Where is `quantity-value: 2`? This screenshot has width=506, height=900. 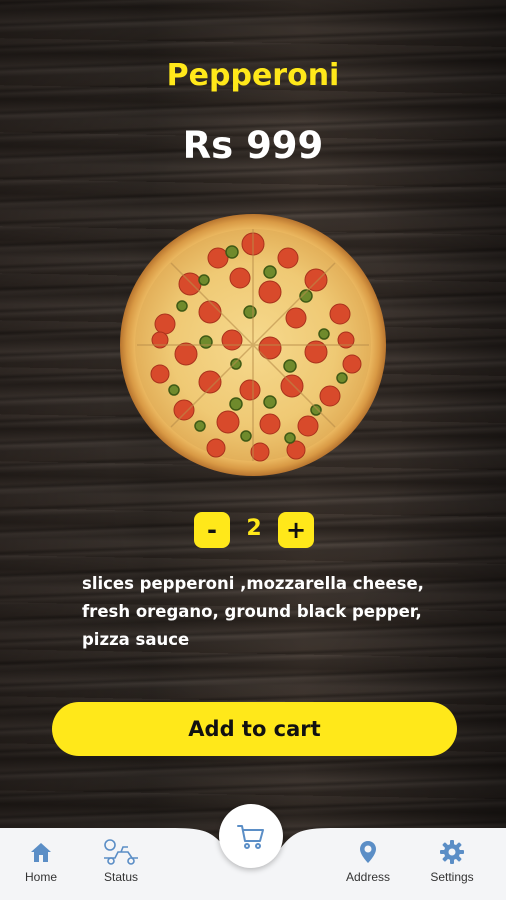 quantity-value: 2 is located at coordinates (254, 528).